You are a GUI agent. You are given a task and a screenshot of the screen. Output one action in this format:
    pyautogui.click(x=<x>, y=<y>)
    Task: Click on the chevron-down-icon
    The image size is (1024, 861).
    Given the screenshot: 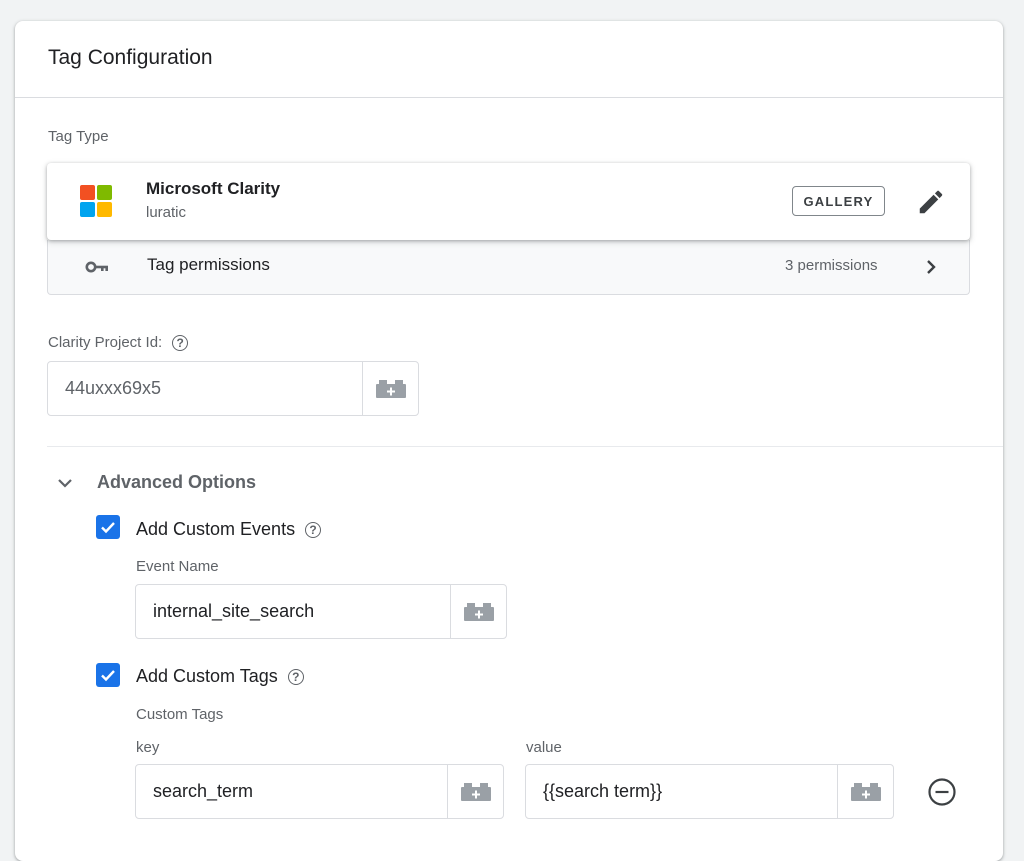 What is the action you would take?
    pyautogui.click(x=65, y=483)
    